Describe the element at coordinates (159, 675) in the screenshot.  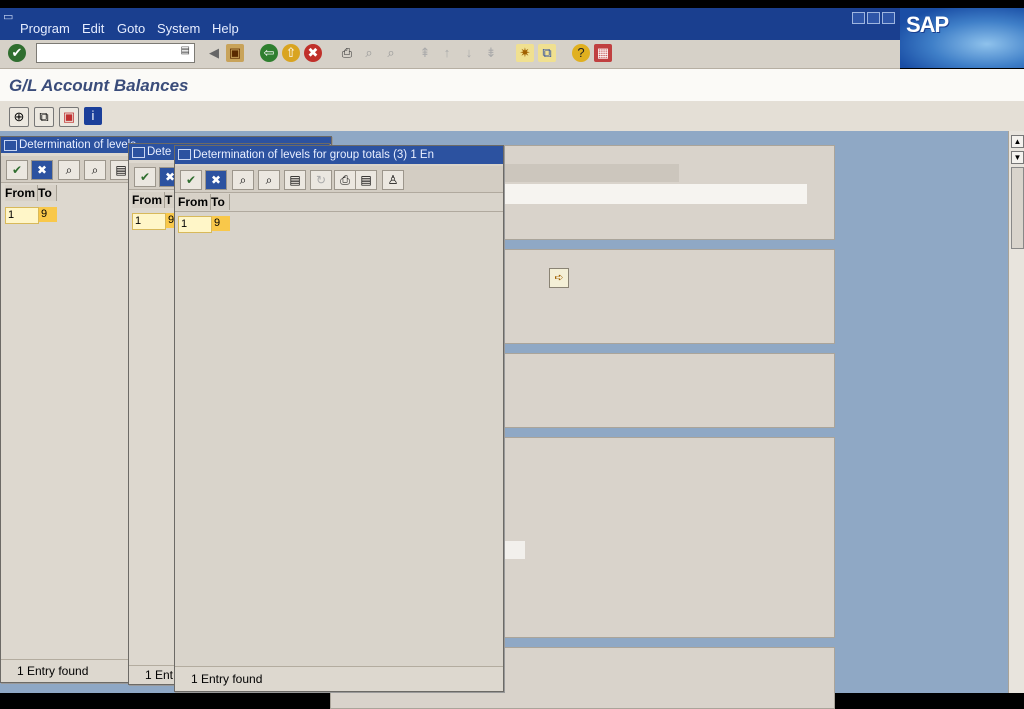
I see `status-text: 1 Ent` at that location.